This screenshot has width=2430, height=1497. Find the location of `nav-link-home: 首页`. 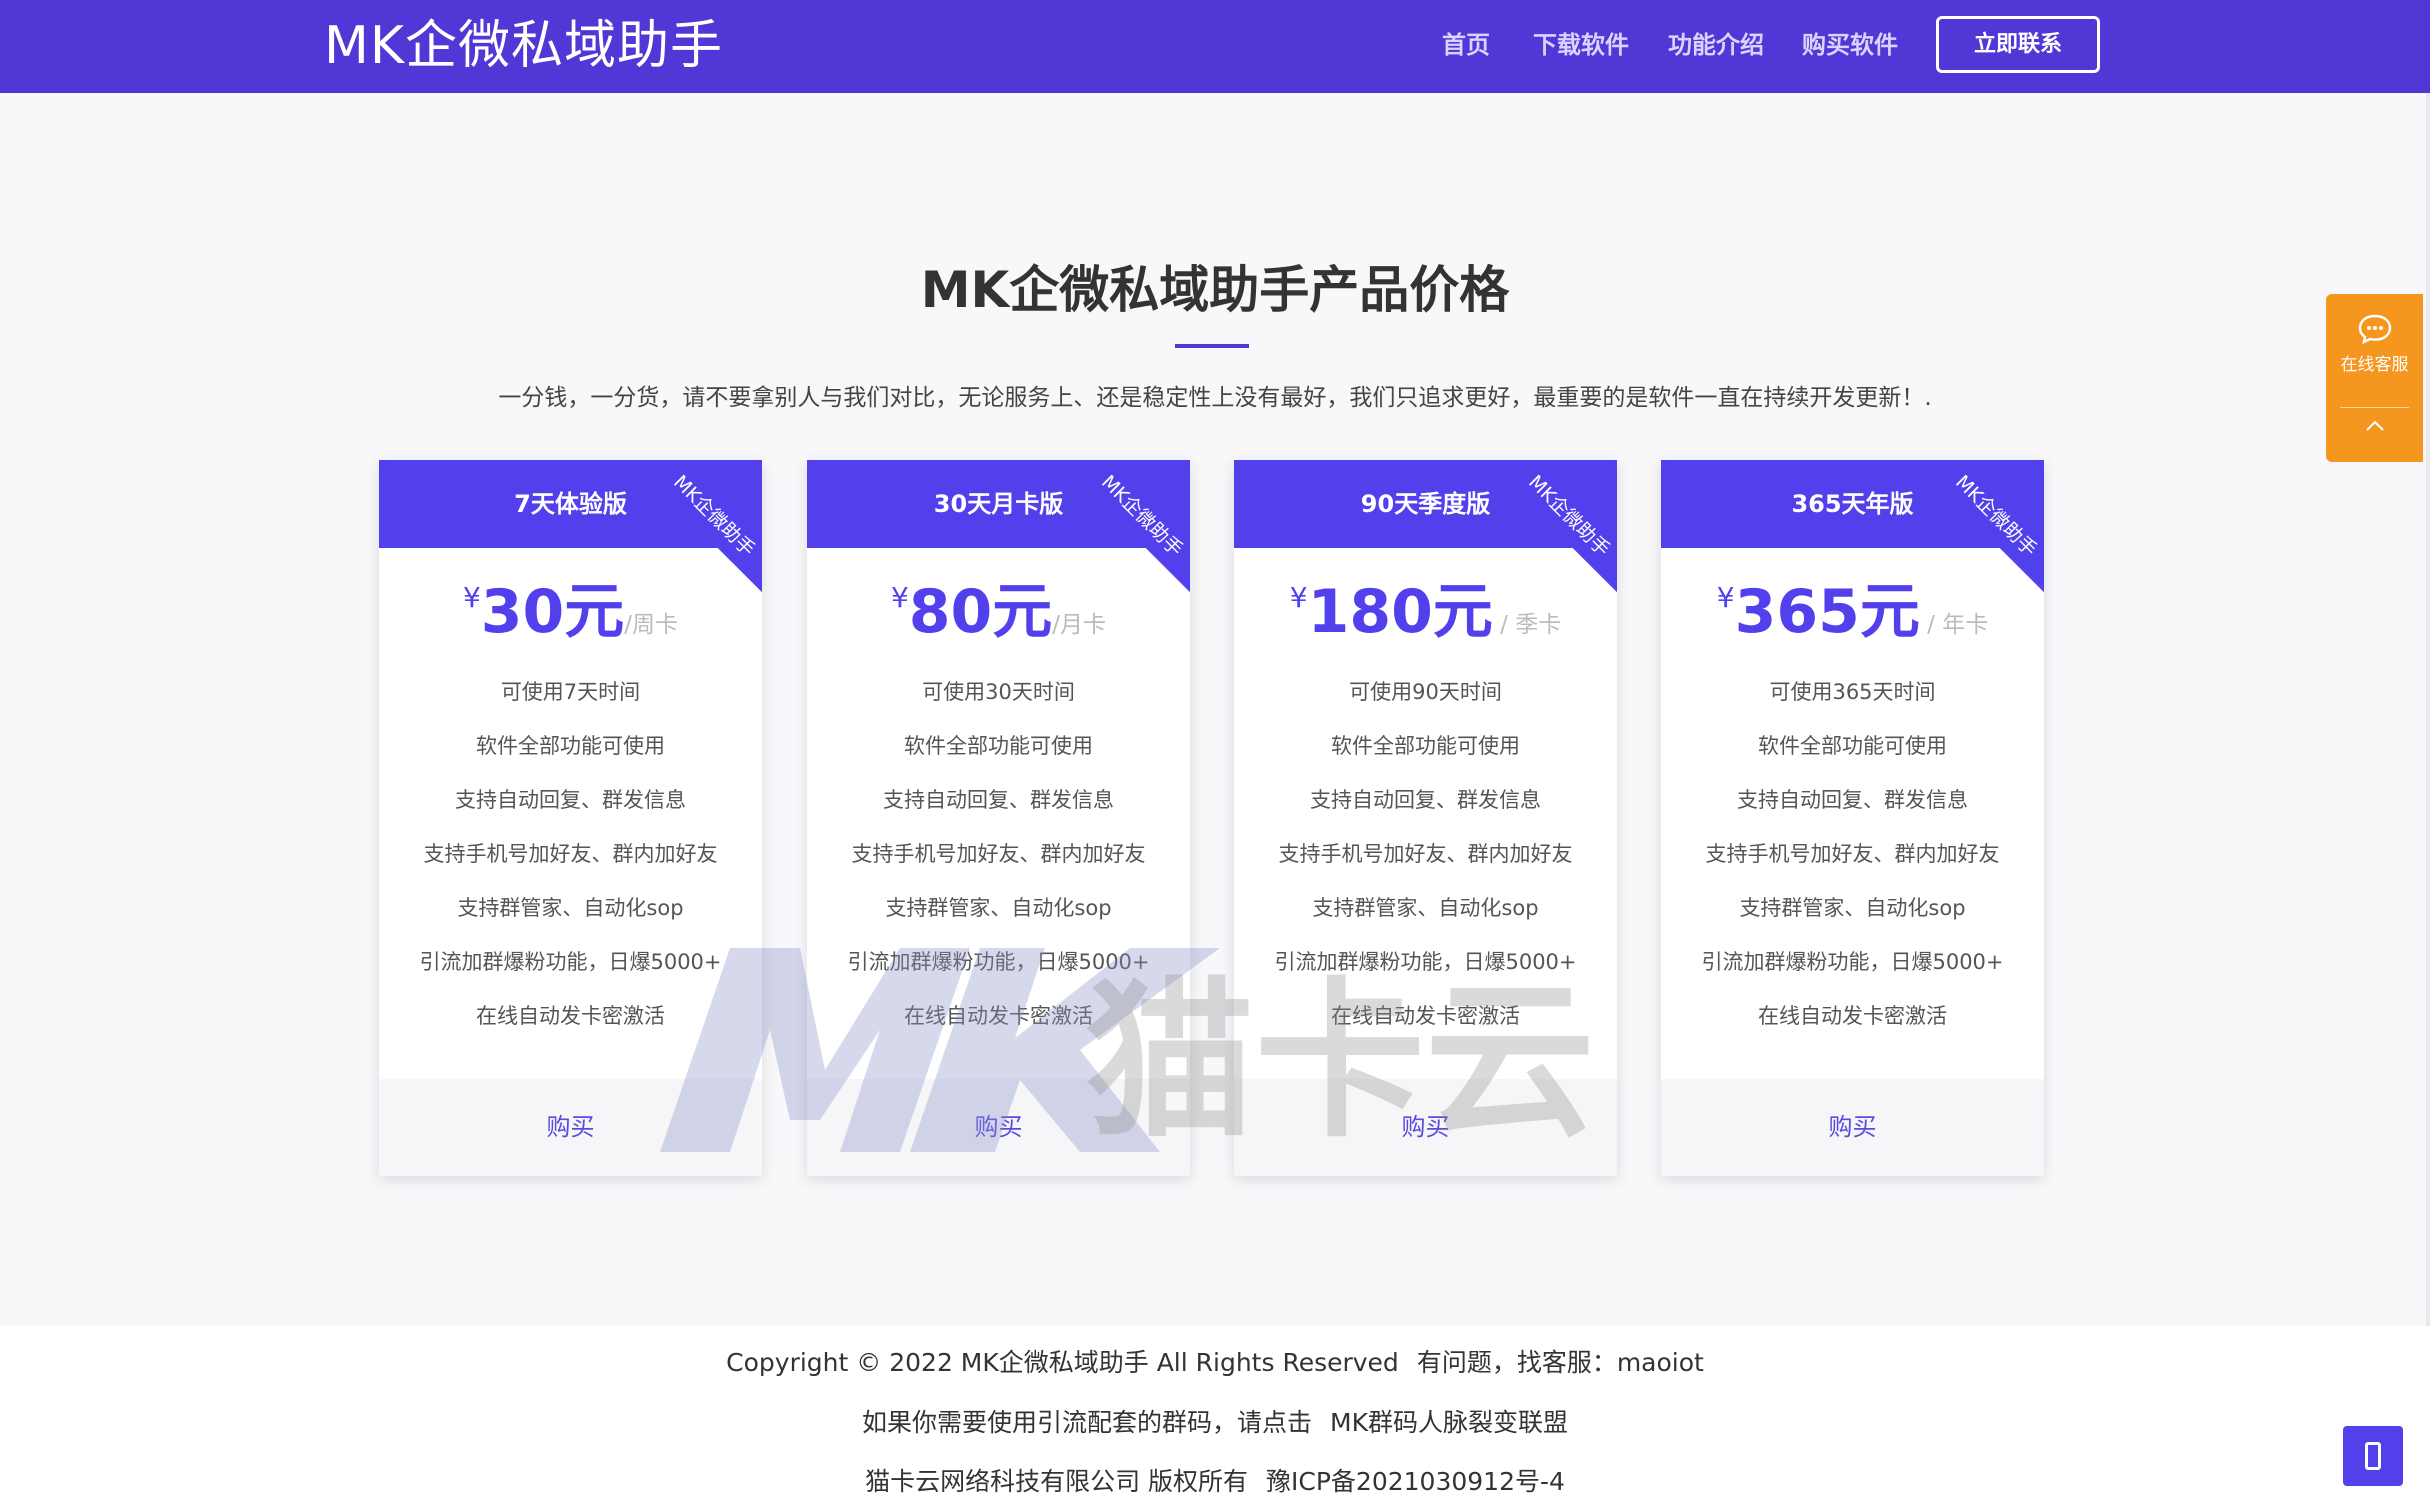

nav-link-home: 首页 is located at coordinates (1466, 45).